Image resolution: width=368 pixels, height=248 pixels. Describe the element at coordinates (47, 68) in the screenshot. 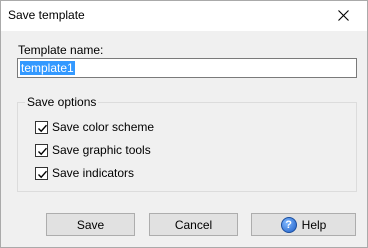

I see `template-name-value: template1` at that location.